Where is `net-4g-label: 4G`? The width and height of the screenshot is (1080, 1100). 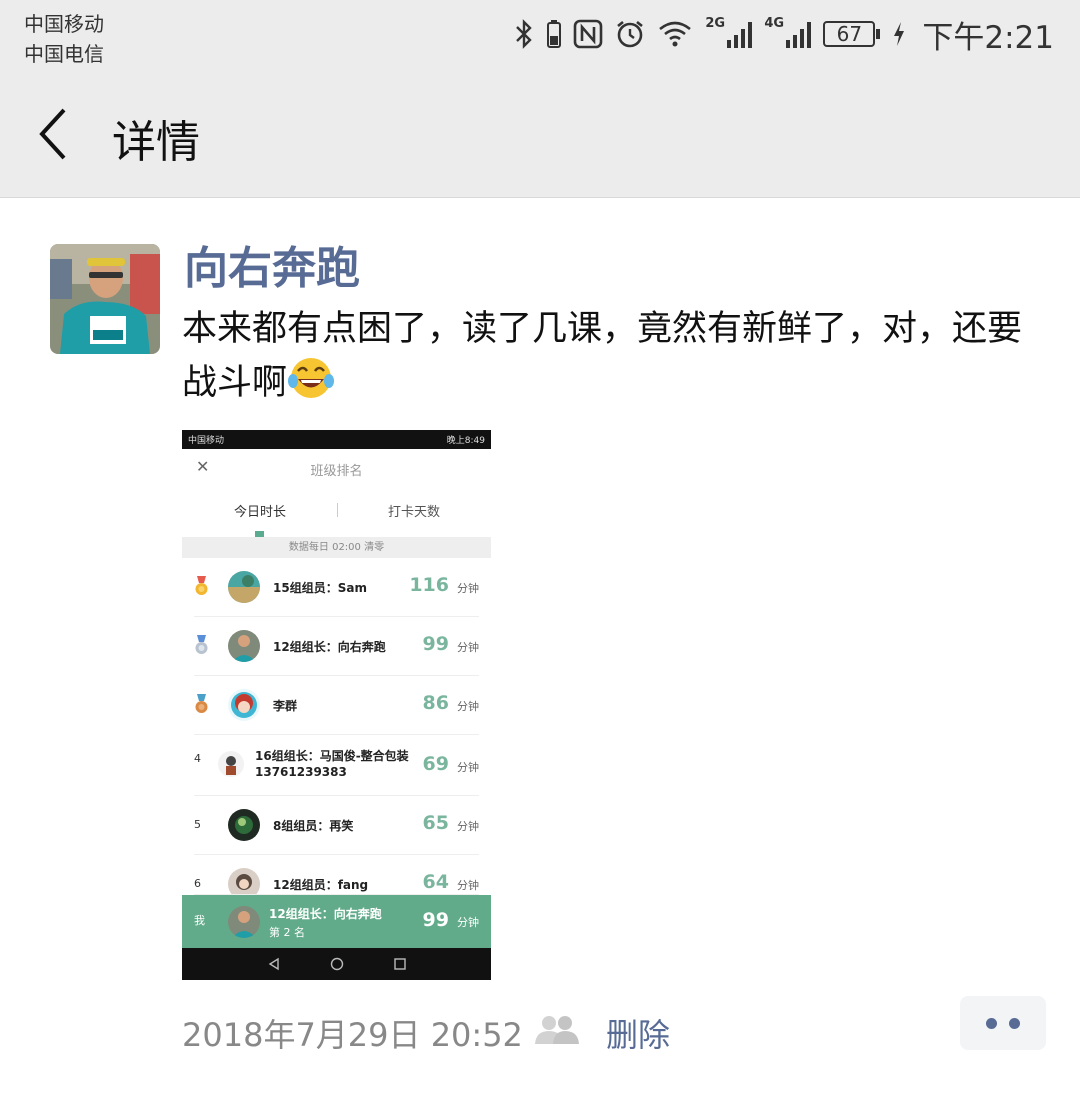
net-4g-label: 4G is located at coordinates (774, 23).